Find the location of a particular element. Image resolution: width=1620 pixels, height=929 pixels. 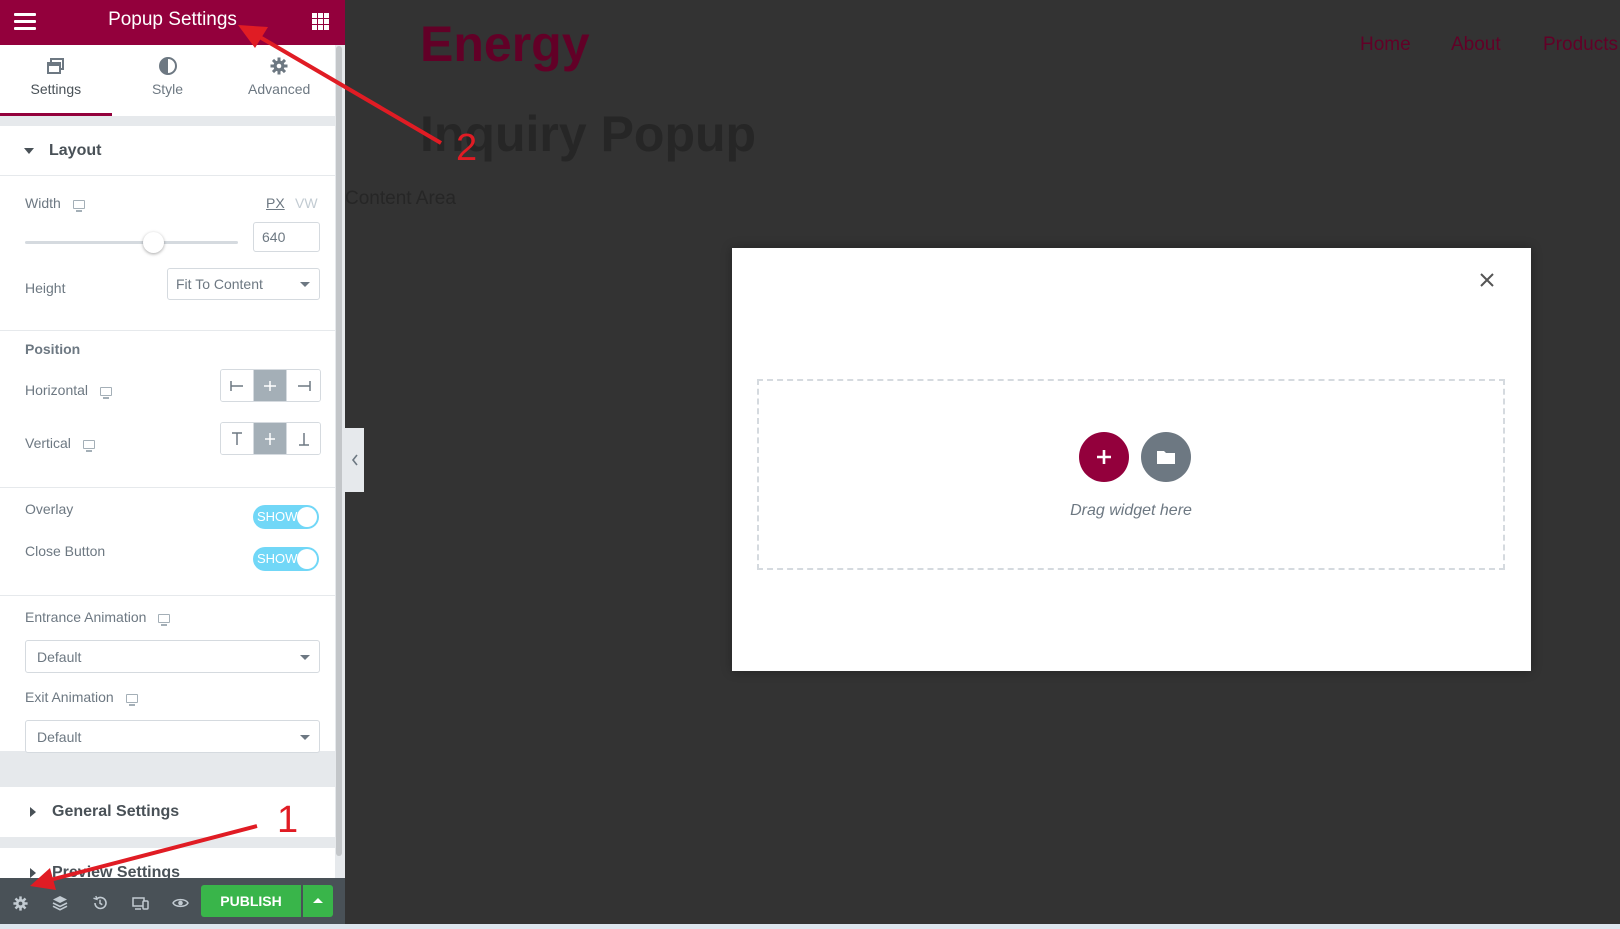

align-right-button is located at coordinates (303, 385).